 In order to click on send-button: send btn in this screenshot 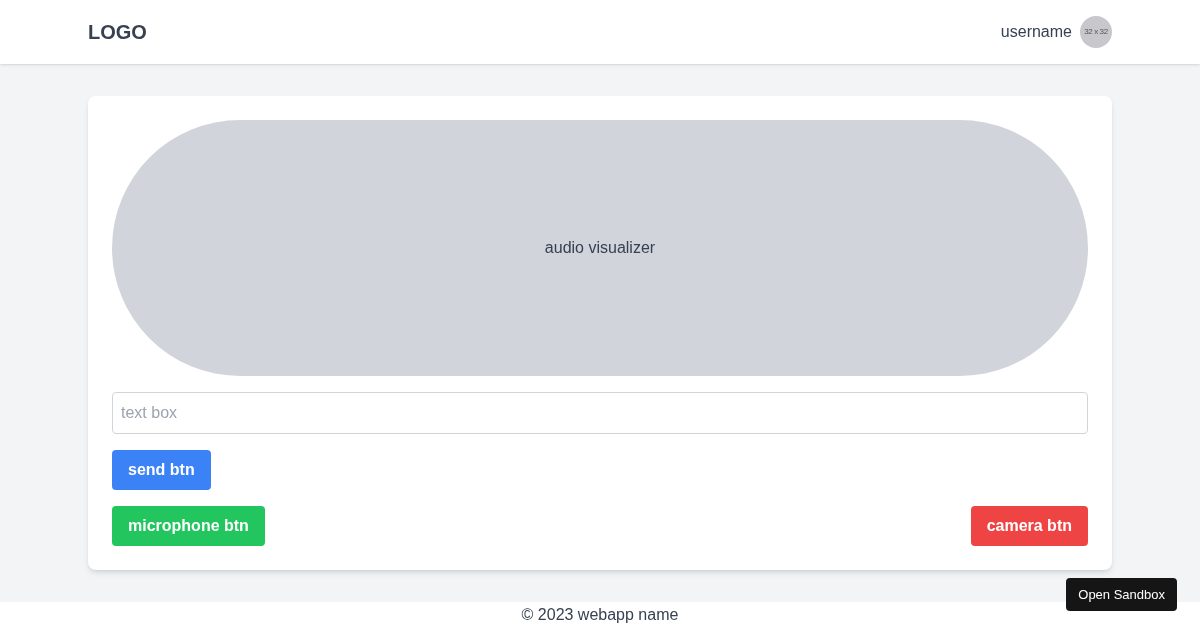, I will do `click(161, 470)`.